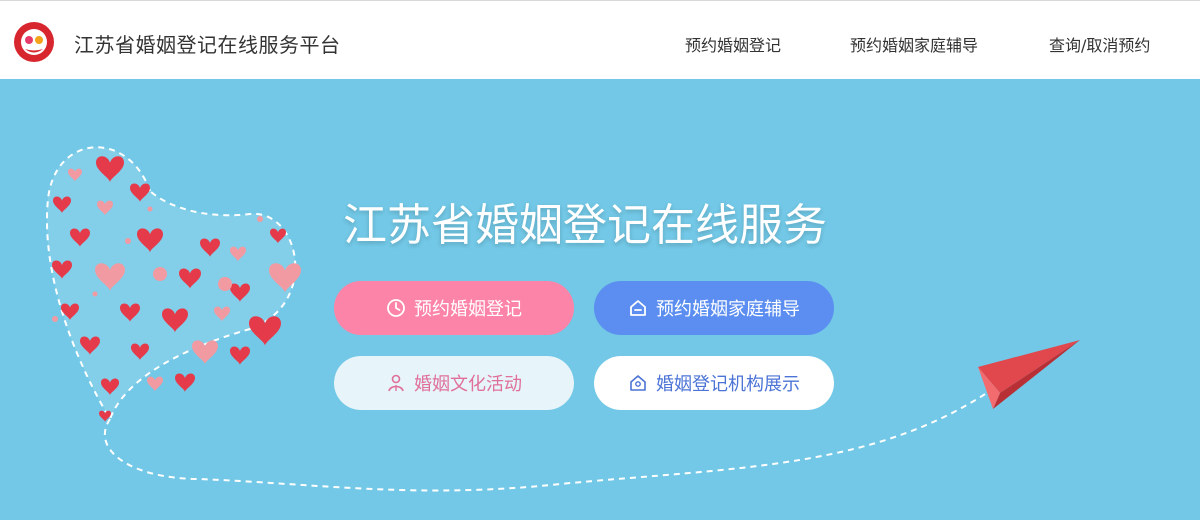 Image resolution: width=1200 pixels, height=520 pixels. Describe the element at coordinates (585, 225) in the screenshot. I see `hero-title: 江苏省婚姻登记在线服务` at that location.